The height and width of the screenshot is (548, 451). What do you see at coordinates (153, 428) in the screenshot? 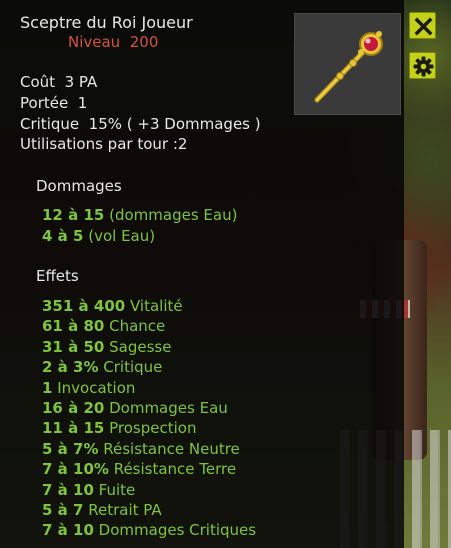
I see `line-text: Prospection` at bounding box center [153, 428].